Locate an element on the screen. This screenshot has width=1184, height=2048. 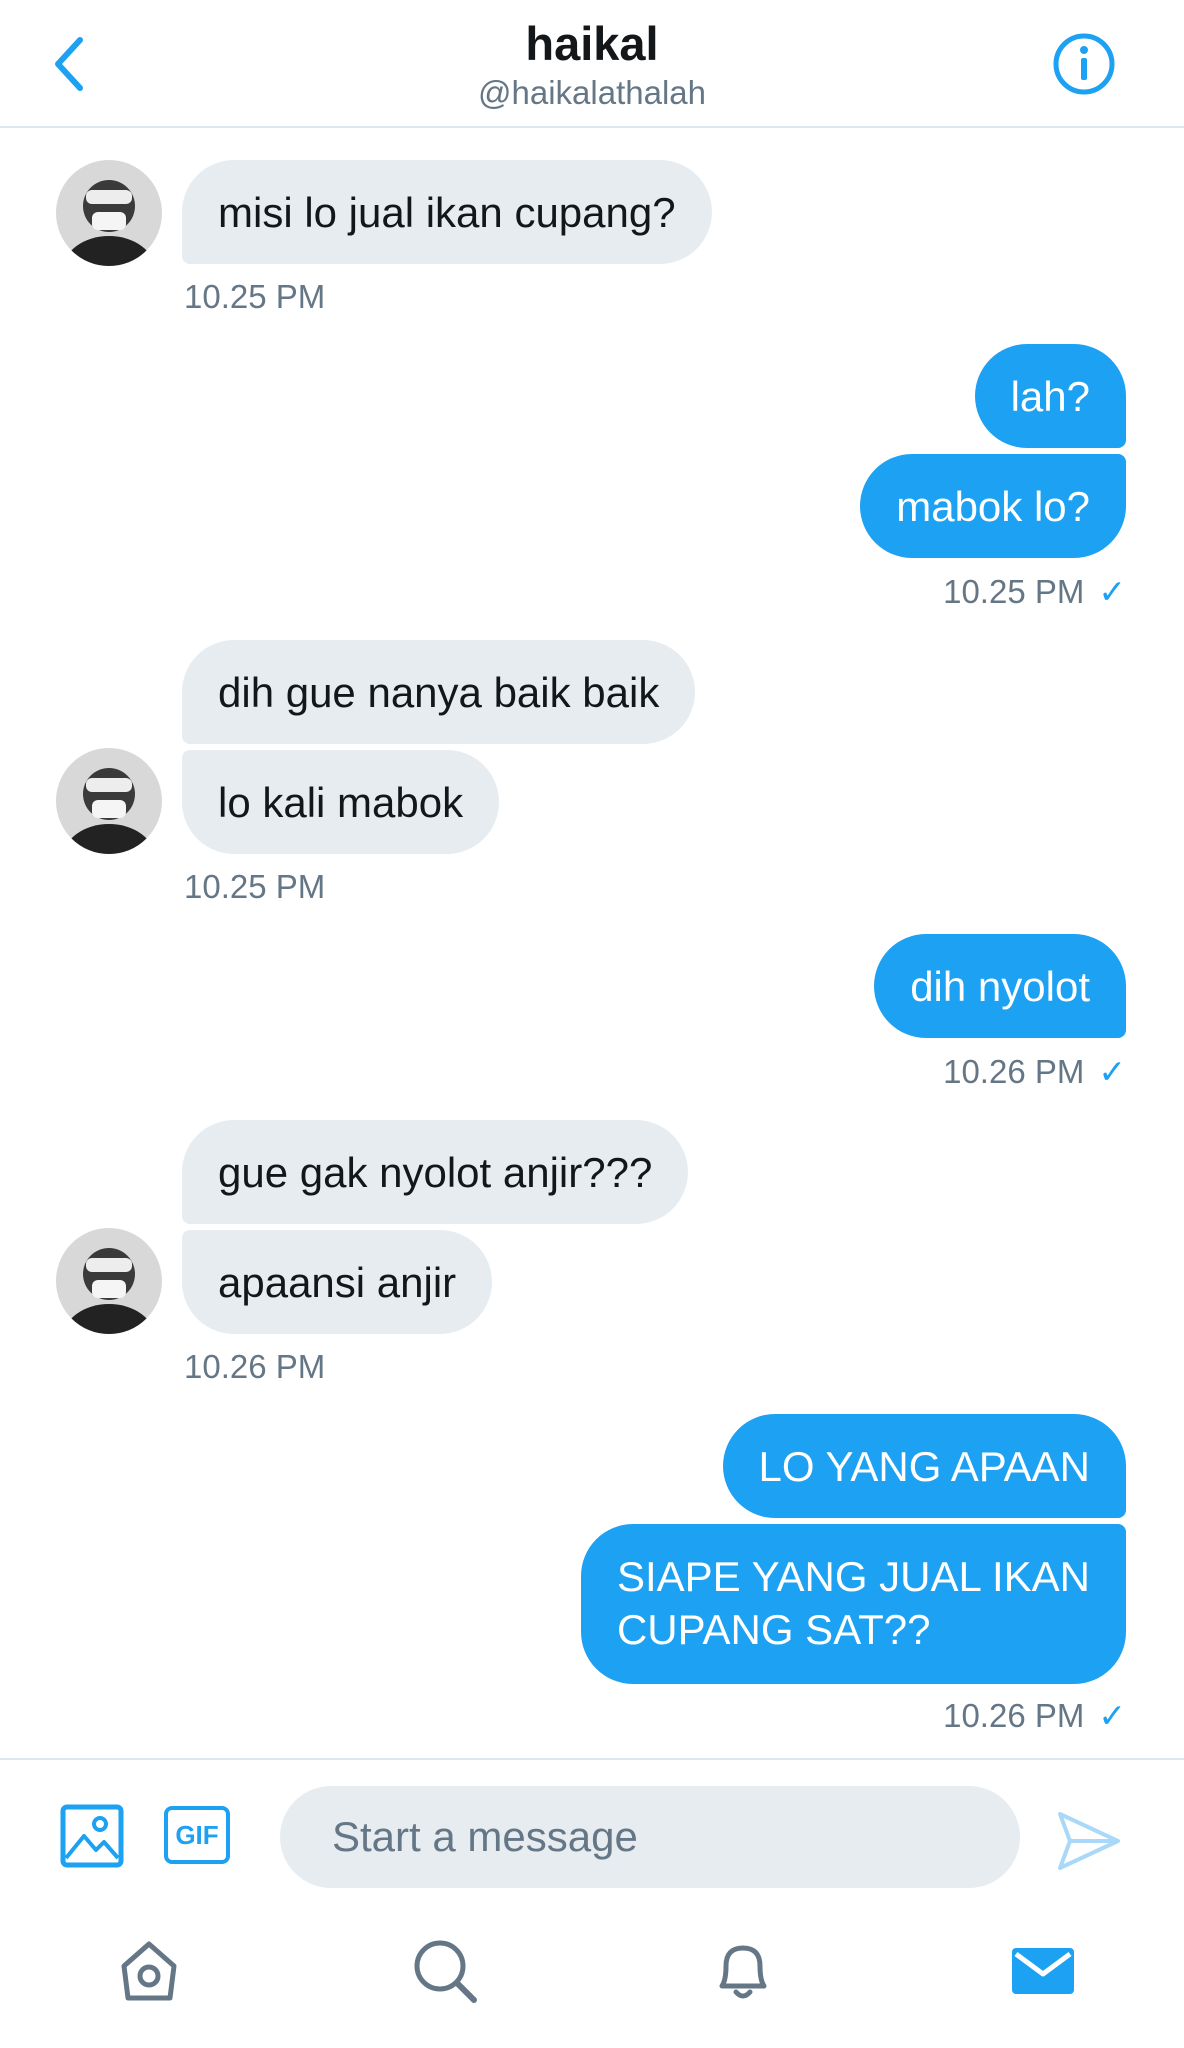
search-icon is located at coordinates (445, 1971).